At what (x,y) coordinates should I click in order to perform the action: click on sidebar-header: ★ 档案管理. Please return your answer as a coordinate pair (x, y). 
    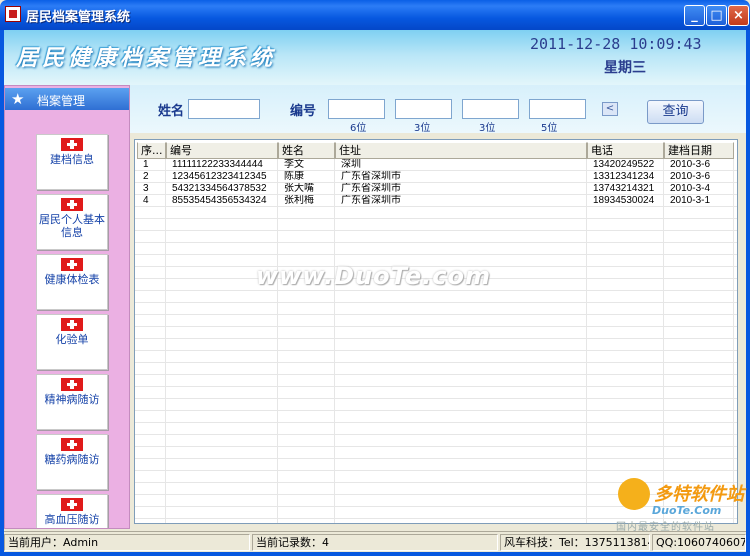
    Looking at the image, I should click on (67, 99).